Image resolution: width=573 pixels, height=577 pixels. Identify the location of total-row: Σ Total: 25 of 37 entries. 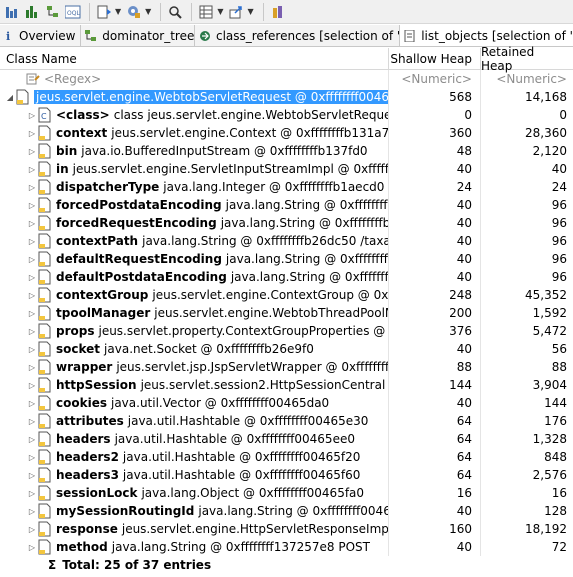
(286, 565).